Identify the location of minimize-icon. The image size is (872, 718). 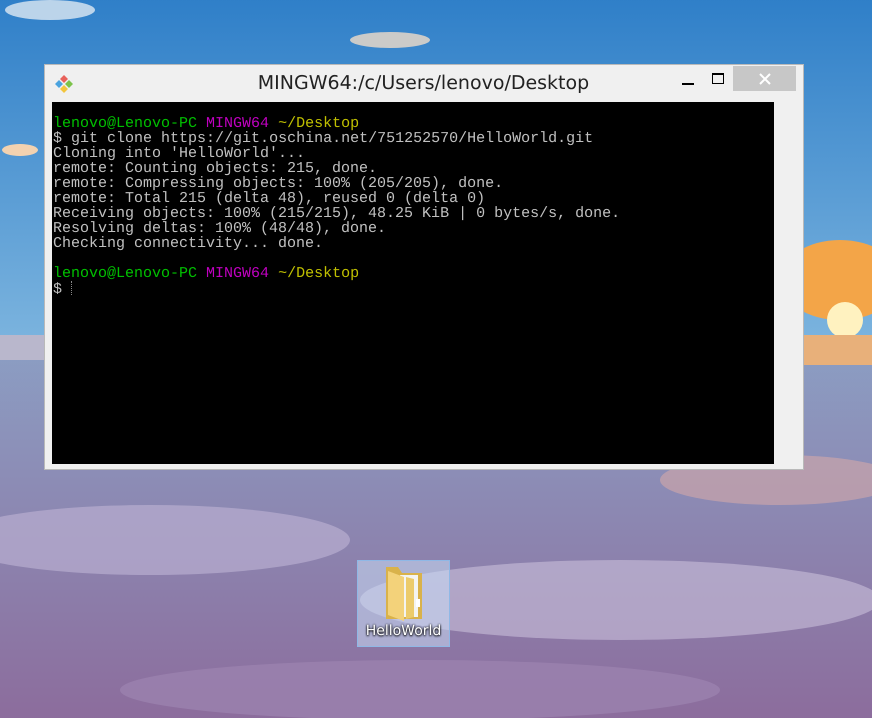
(688, 83).